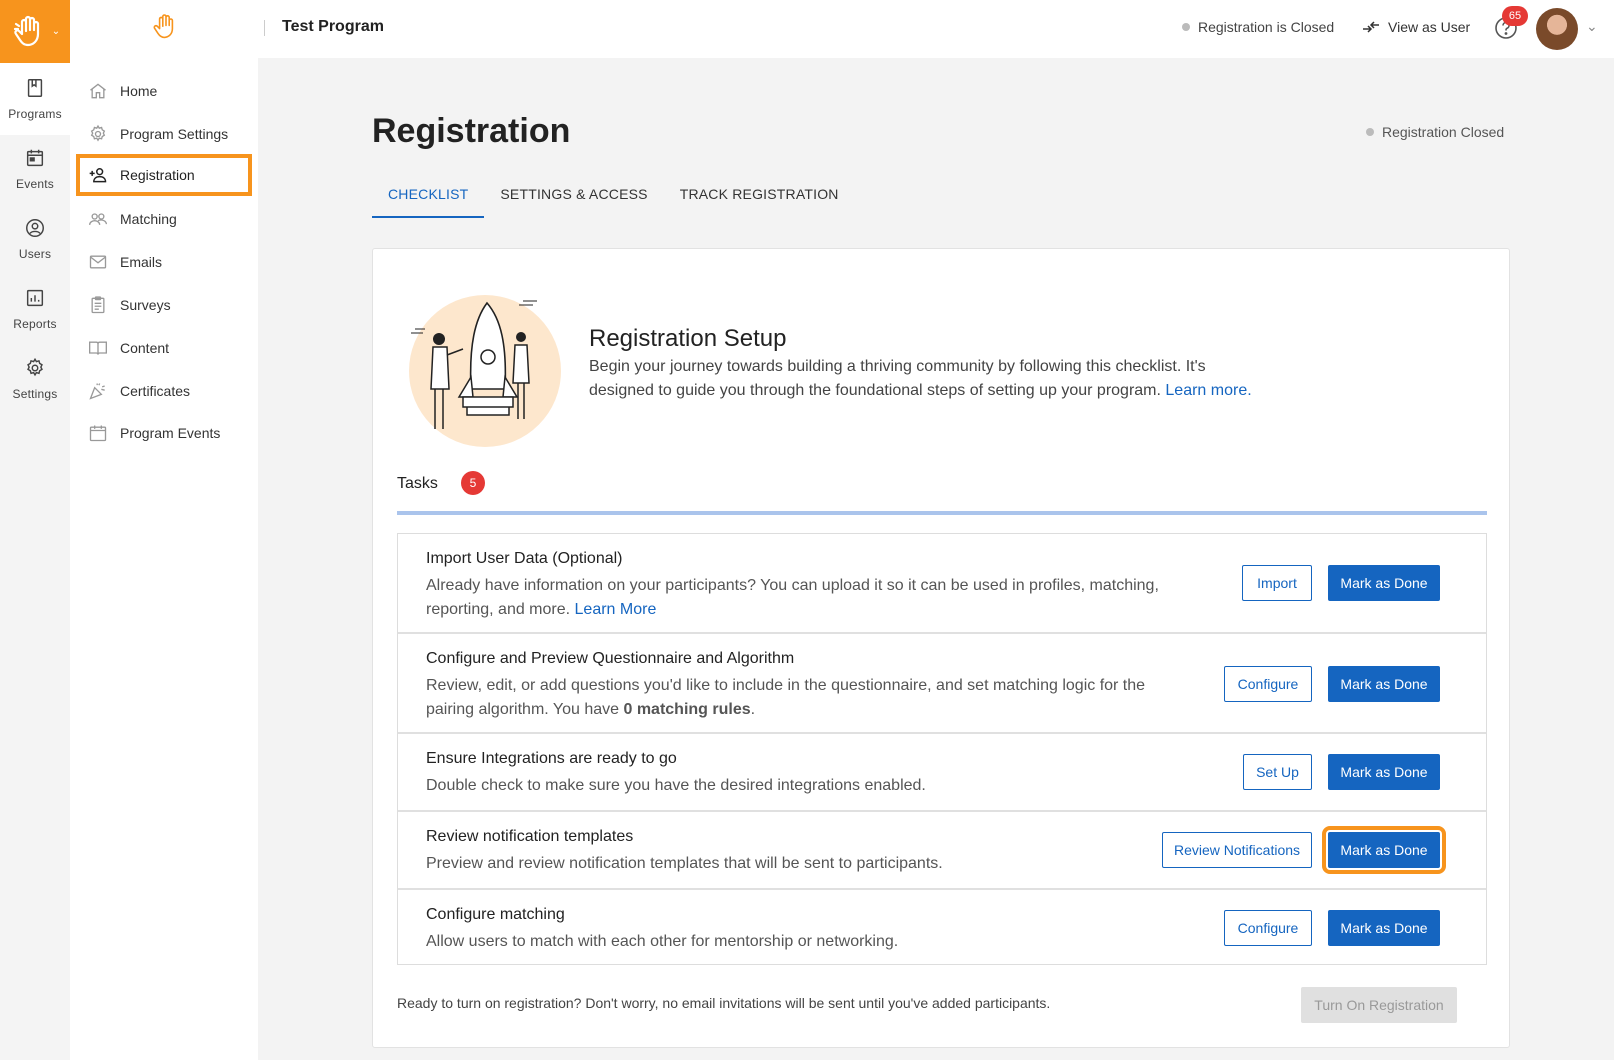 This screenshot has height=1060, width=1614. What do you see at coordinates (264, 28) in the screenshot?
I see `divider` at bounding box center [264, 28].